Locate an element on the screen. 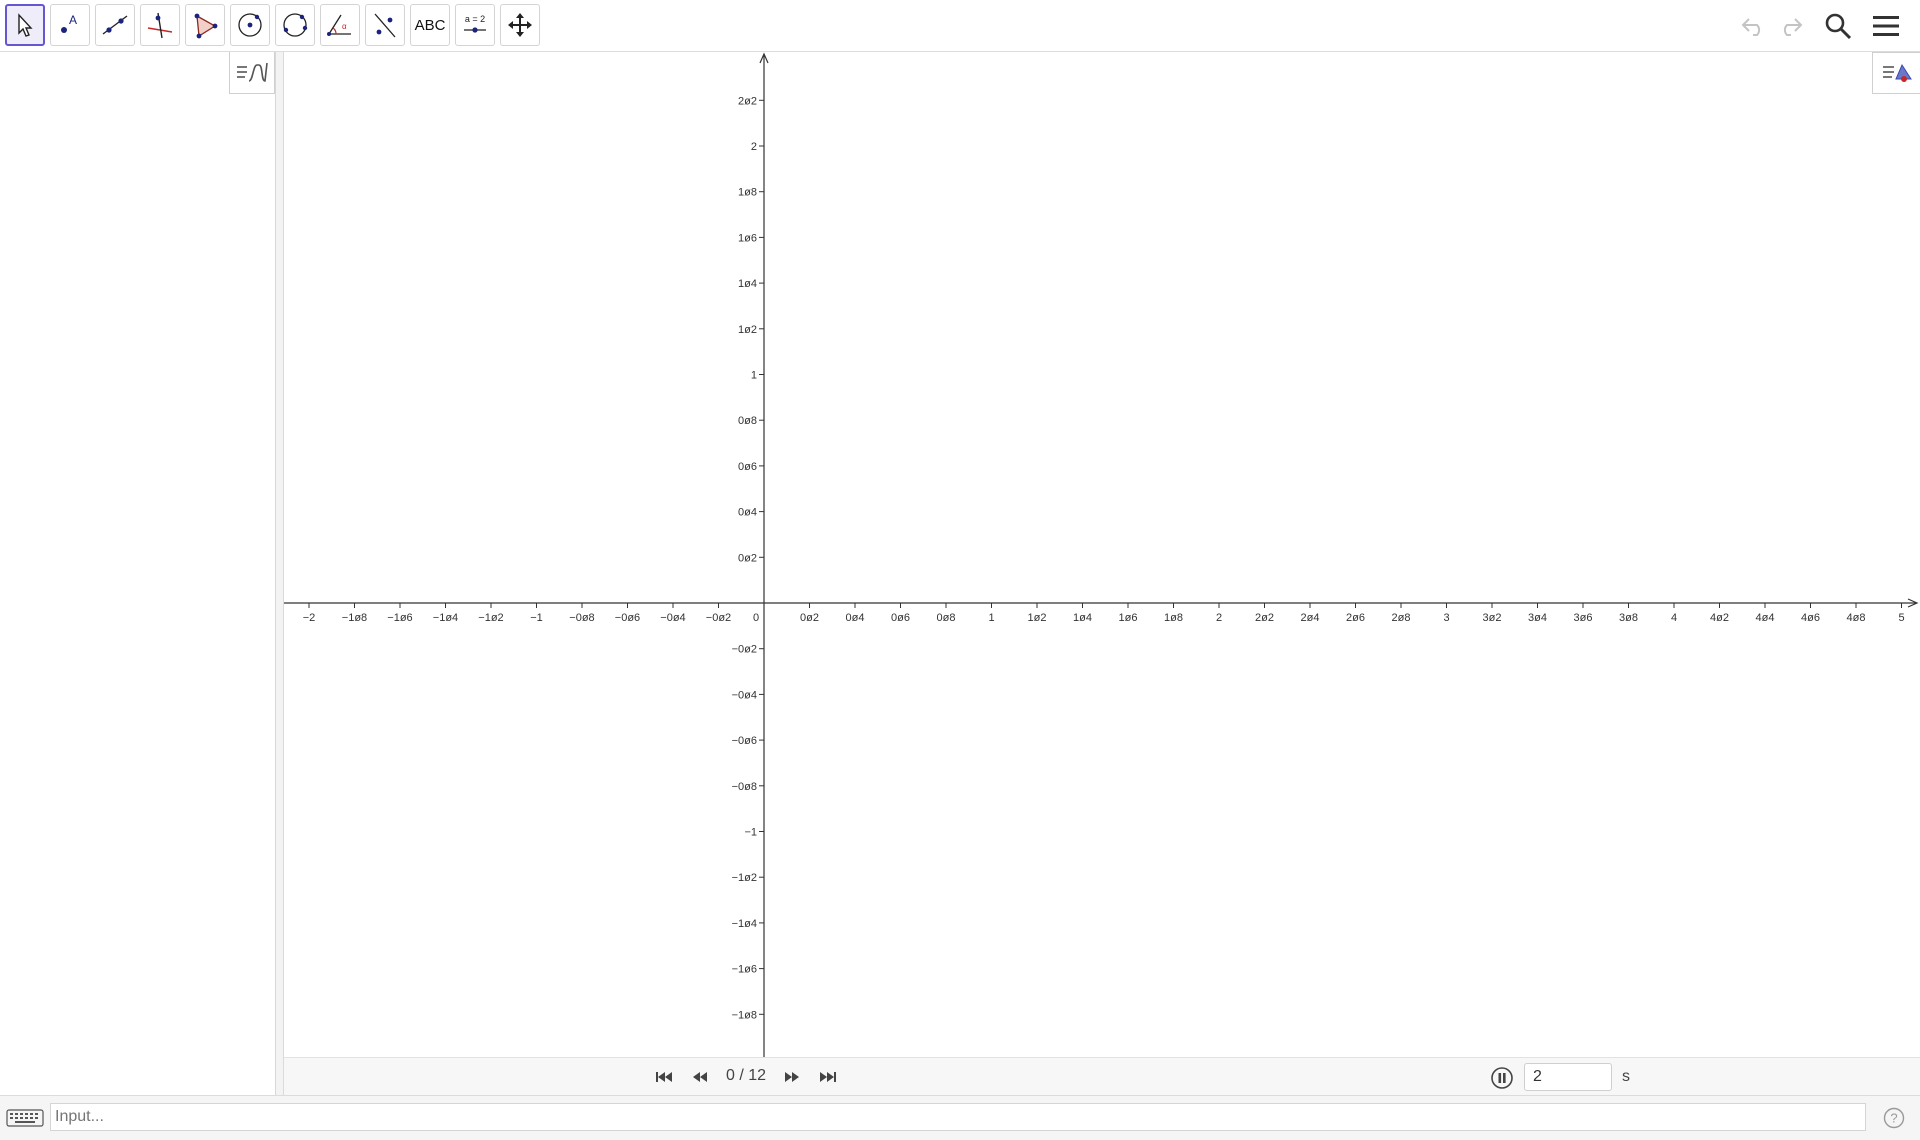 The width and height of the screenshot is (1920, 1140). undo-button is located at coordinates (1754, 26).